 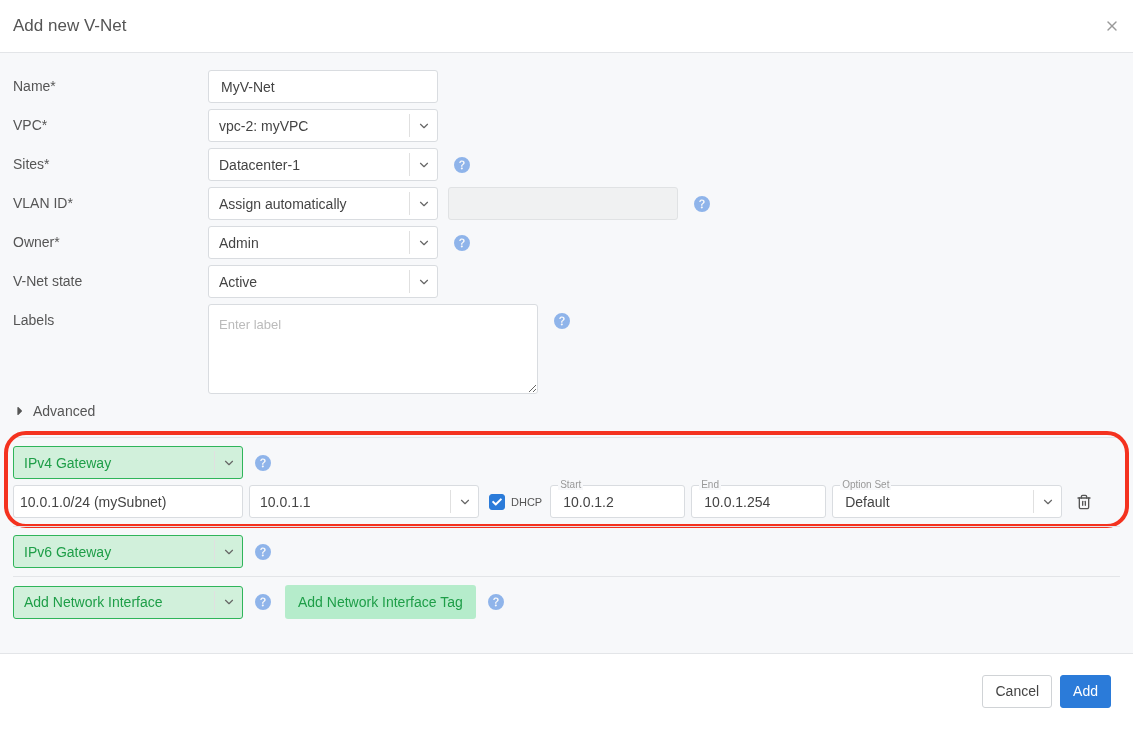 I want to click on name-field: MyV-Net, so click(x=323, y=86).